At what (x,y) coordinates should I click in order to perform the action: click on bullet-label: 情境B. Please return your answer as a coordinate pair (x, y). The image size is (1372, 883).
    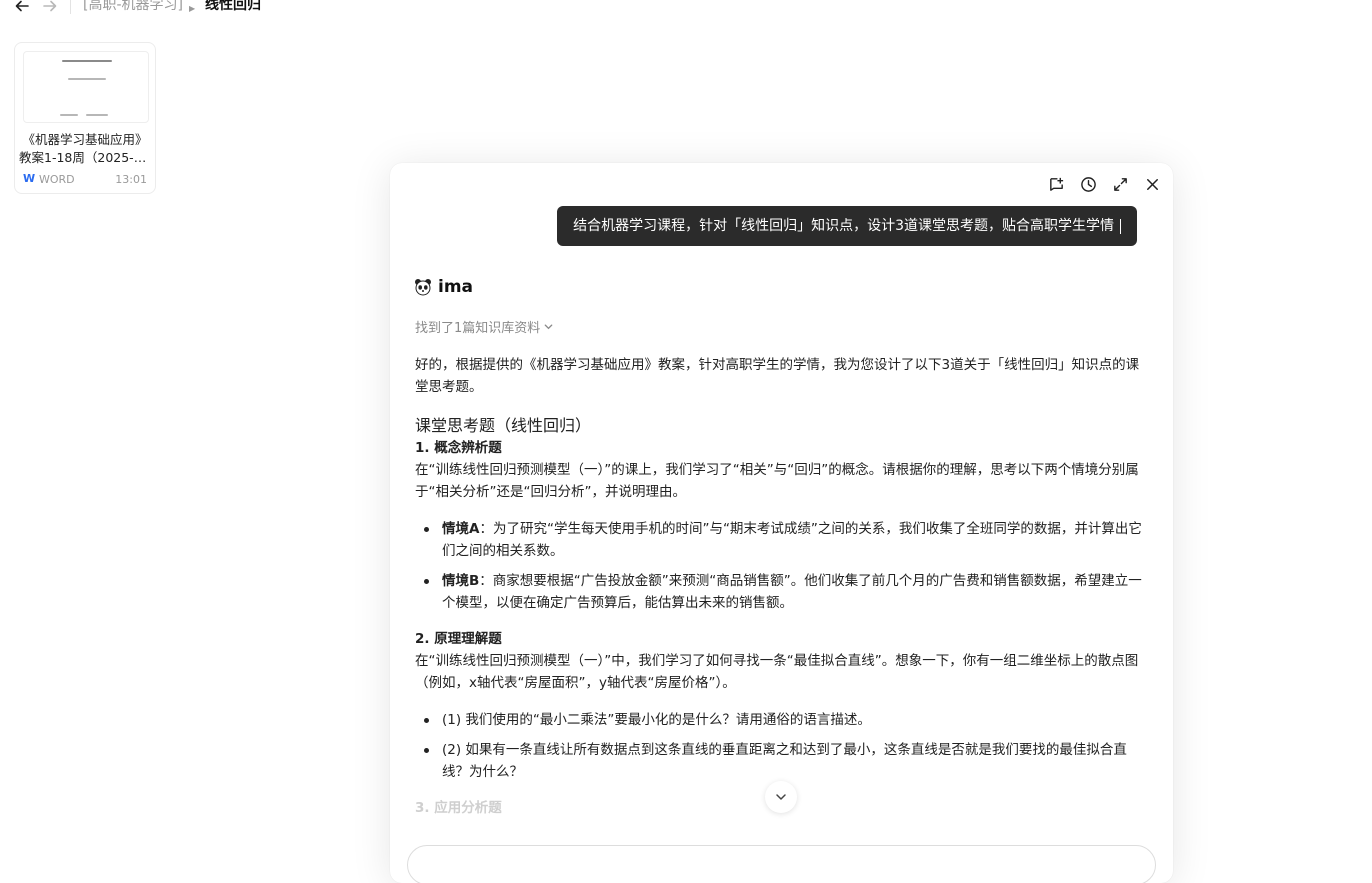
    Looking at the image, I should click on (461, 581).